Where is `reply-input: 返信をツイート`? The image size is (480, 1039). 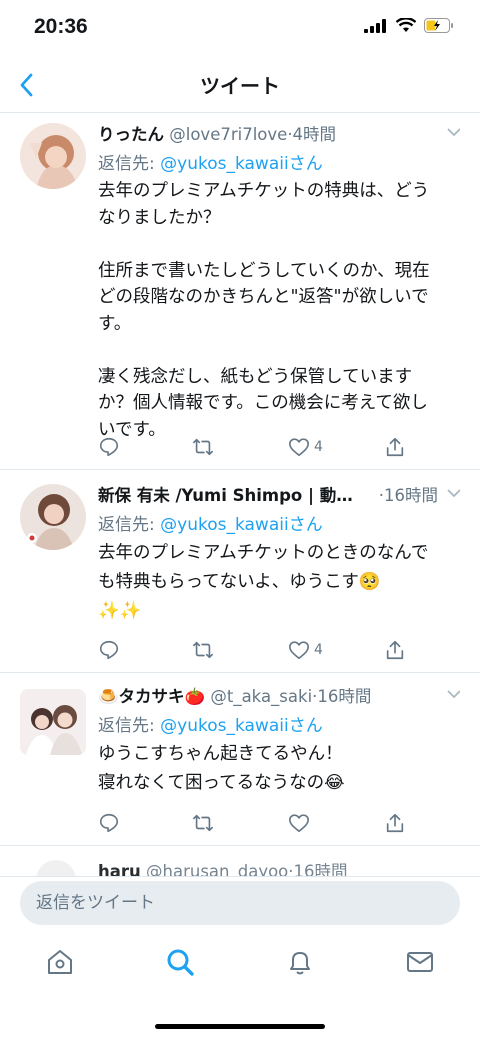 reply-input: 返信をツイート is located at coordinates (240, 903).